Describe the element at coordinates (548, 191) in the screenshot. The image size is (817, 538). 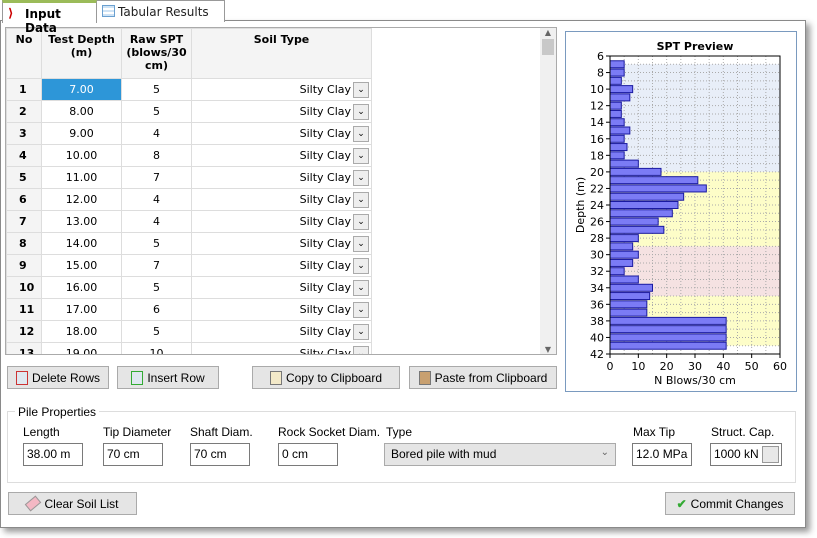
I see `grid-scrollbar: ▲ ▼` at that location.